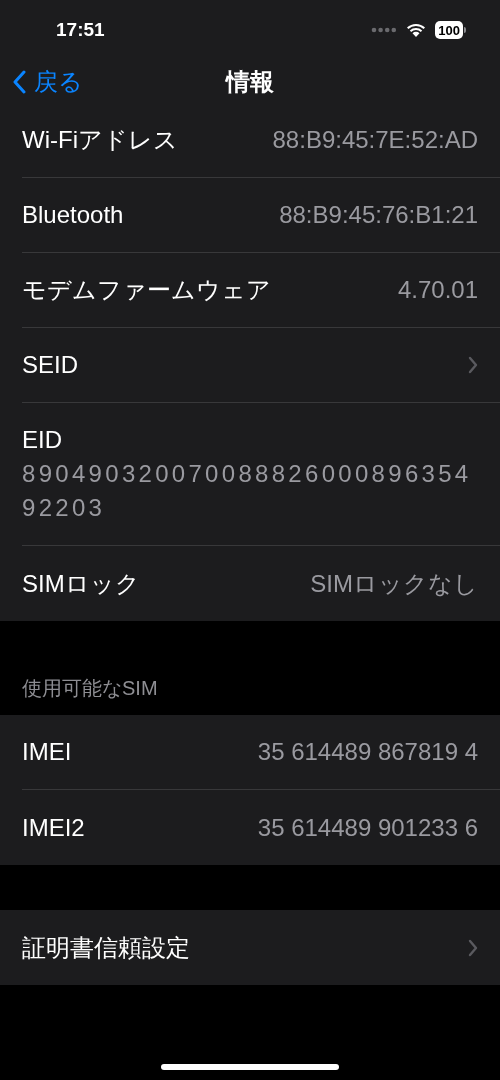  What do you see at coordinates (261, 365) in the screenshot?
I see `settings-row: SEID` at bounding box center [261, 365].